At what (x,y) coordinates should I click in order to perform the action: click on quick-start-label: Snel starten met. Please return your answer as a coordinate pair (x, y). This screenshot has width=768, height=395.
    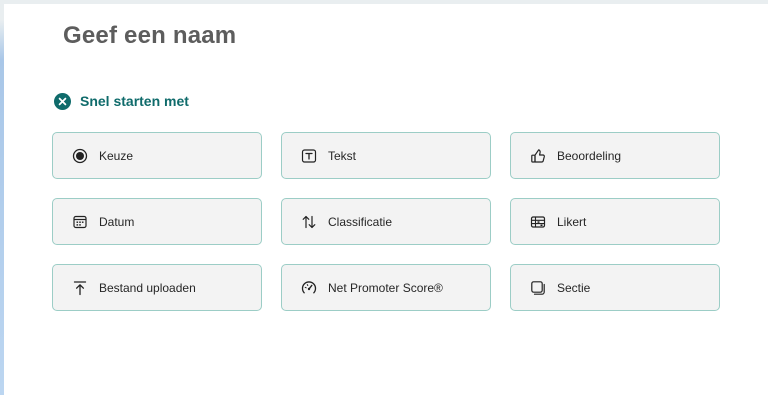
    Looking at the image, I should click on (134, 101).